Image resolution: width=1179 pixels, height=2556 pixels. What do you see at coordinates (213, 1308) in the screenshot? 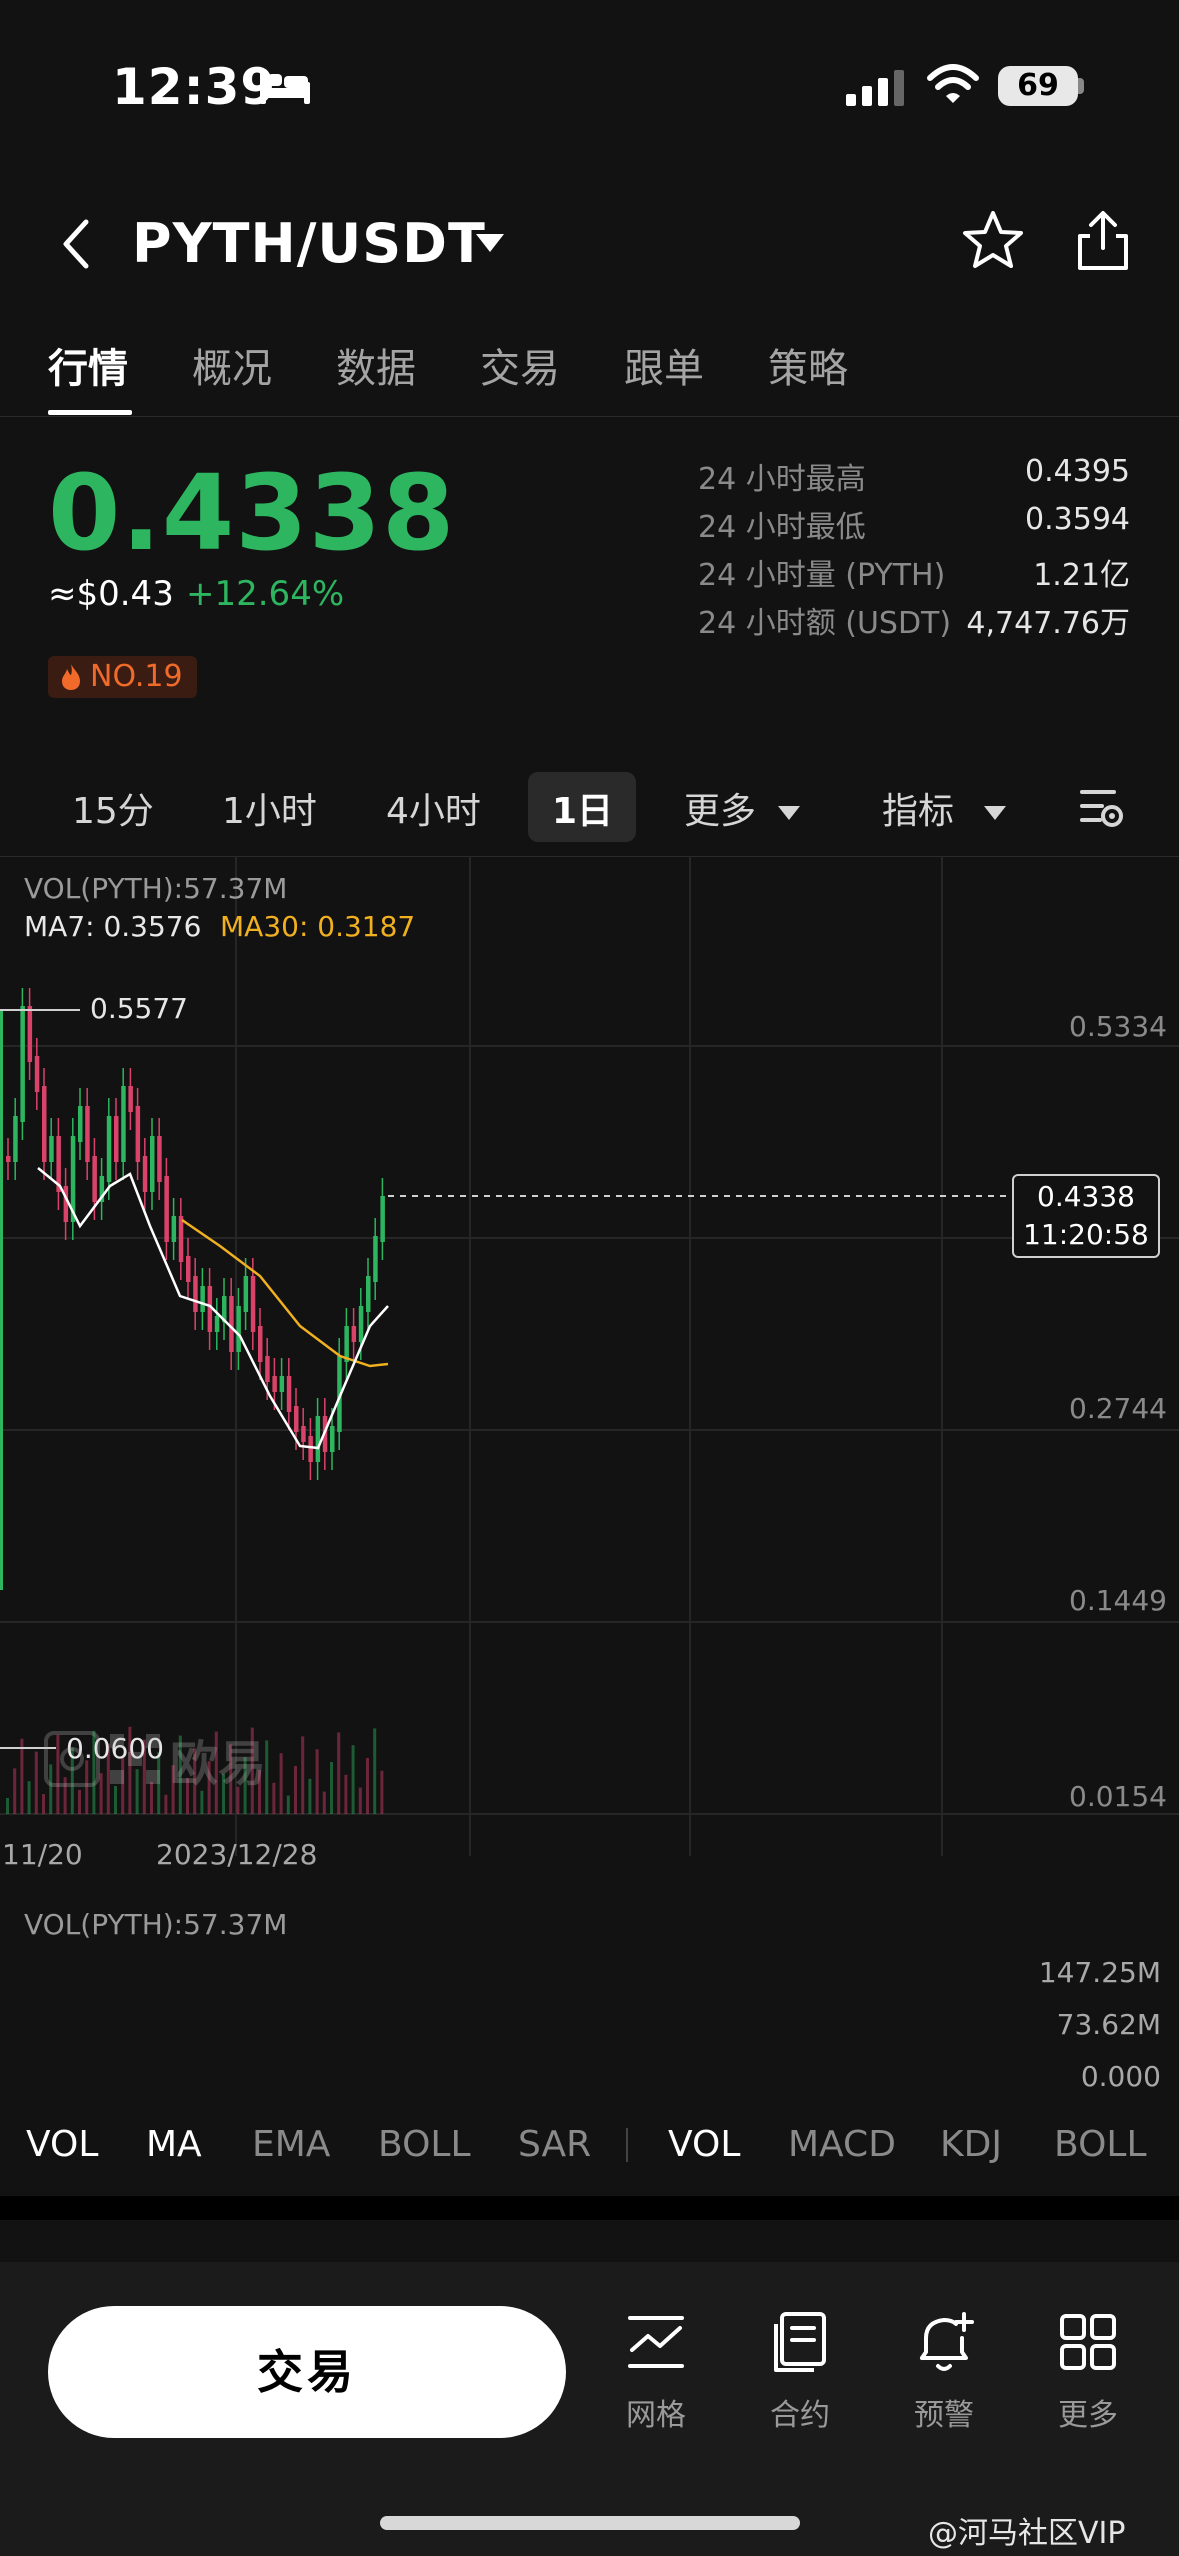
I see `ma7-line` at bounding box center [213, 1308].